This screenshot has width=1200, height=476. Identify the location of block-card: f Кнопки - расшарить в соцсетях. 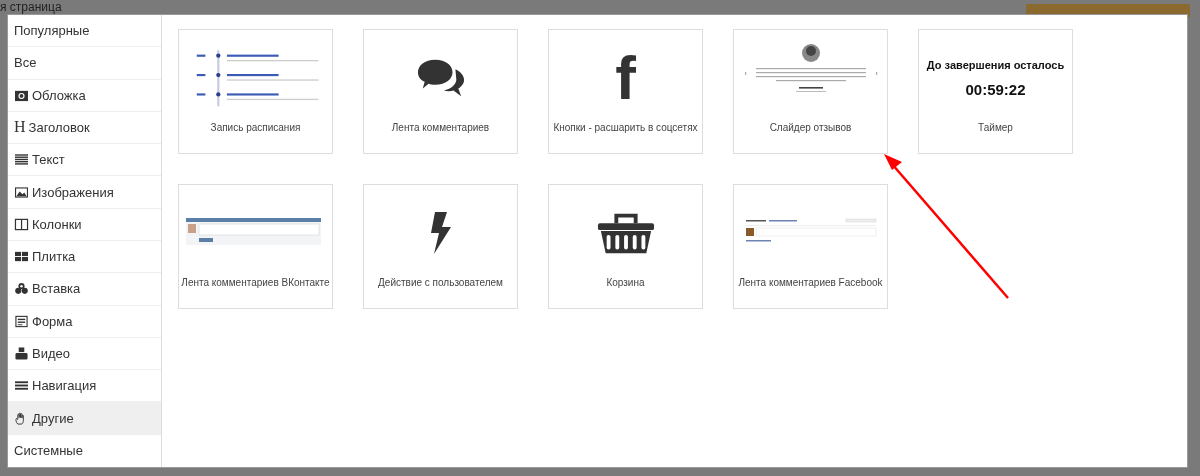
(625, 91).